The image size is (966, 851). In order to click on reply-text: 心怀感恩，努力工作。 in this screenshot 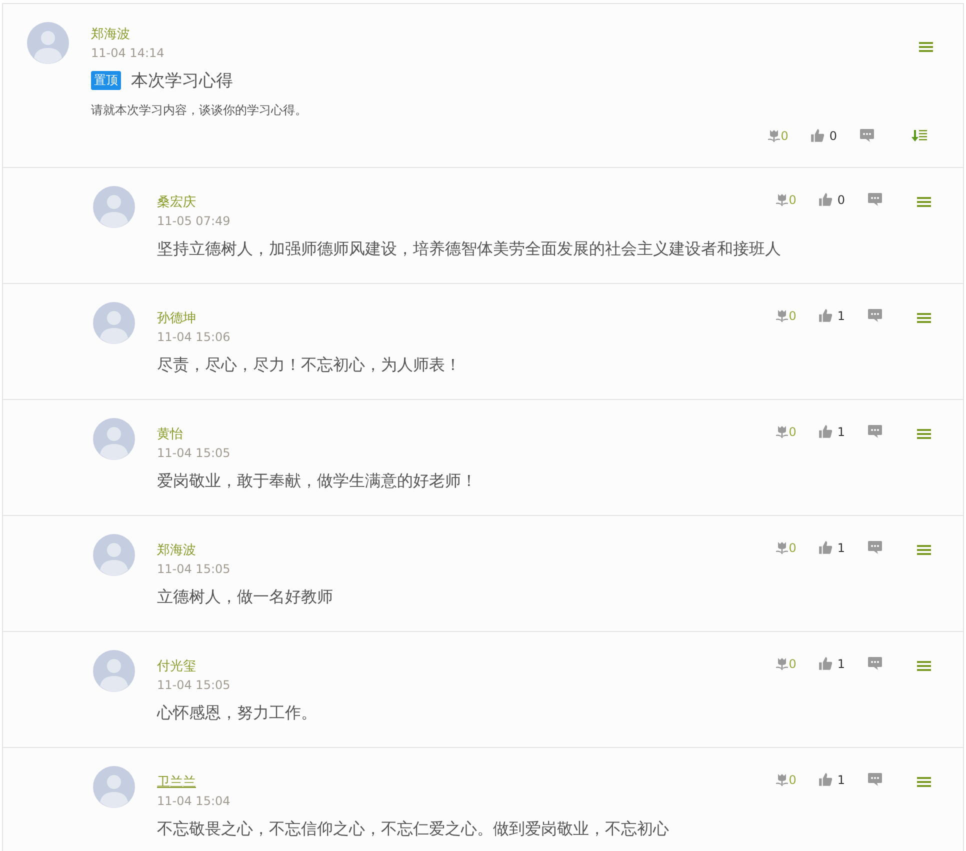, I will do `click(237, 713)`.